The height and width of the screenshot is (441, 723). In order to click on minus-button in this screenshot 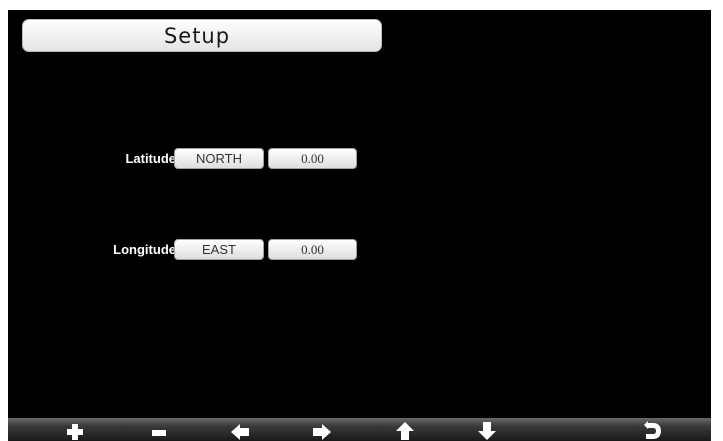, I will do `click(159, 430)`.